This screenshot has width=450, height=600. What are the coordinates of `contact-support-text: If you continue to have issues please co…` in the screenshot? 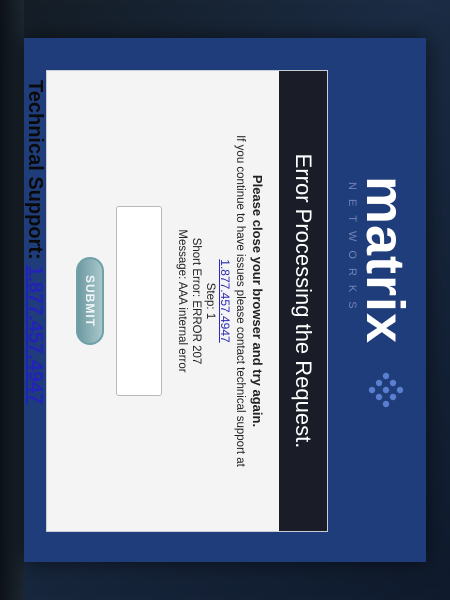 It's located at (240, 301).